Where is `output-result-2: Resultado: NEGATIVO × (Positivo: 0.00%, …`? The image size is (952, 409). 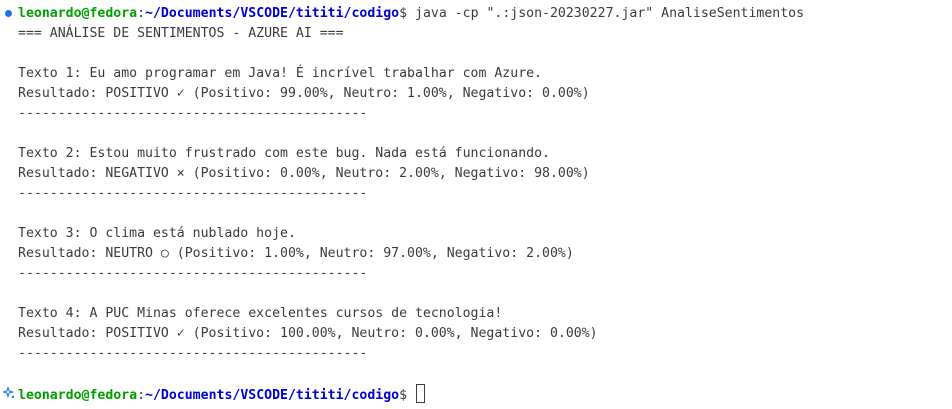 output-result-2: Resultado: NEGATIVO × (Positivo: 0.00%, … is located at coordinates (304, 173).